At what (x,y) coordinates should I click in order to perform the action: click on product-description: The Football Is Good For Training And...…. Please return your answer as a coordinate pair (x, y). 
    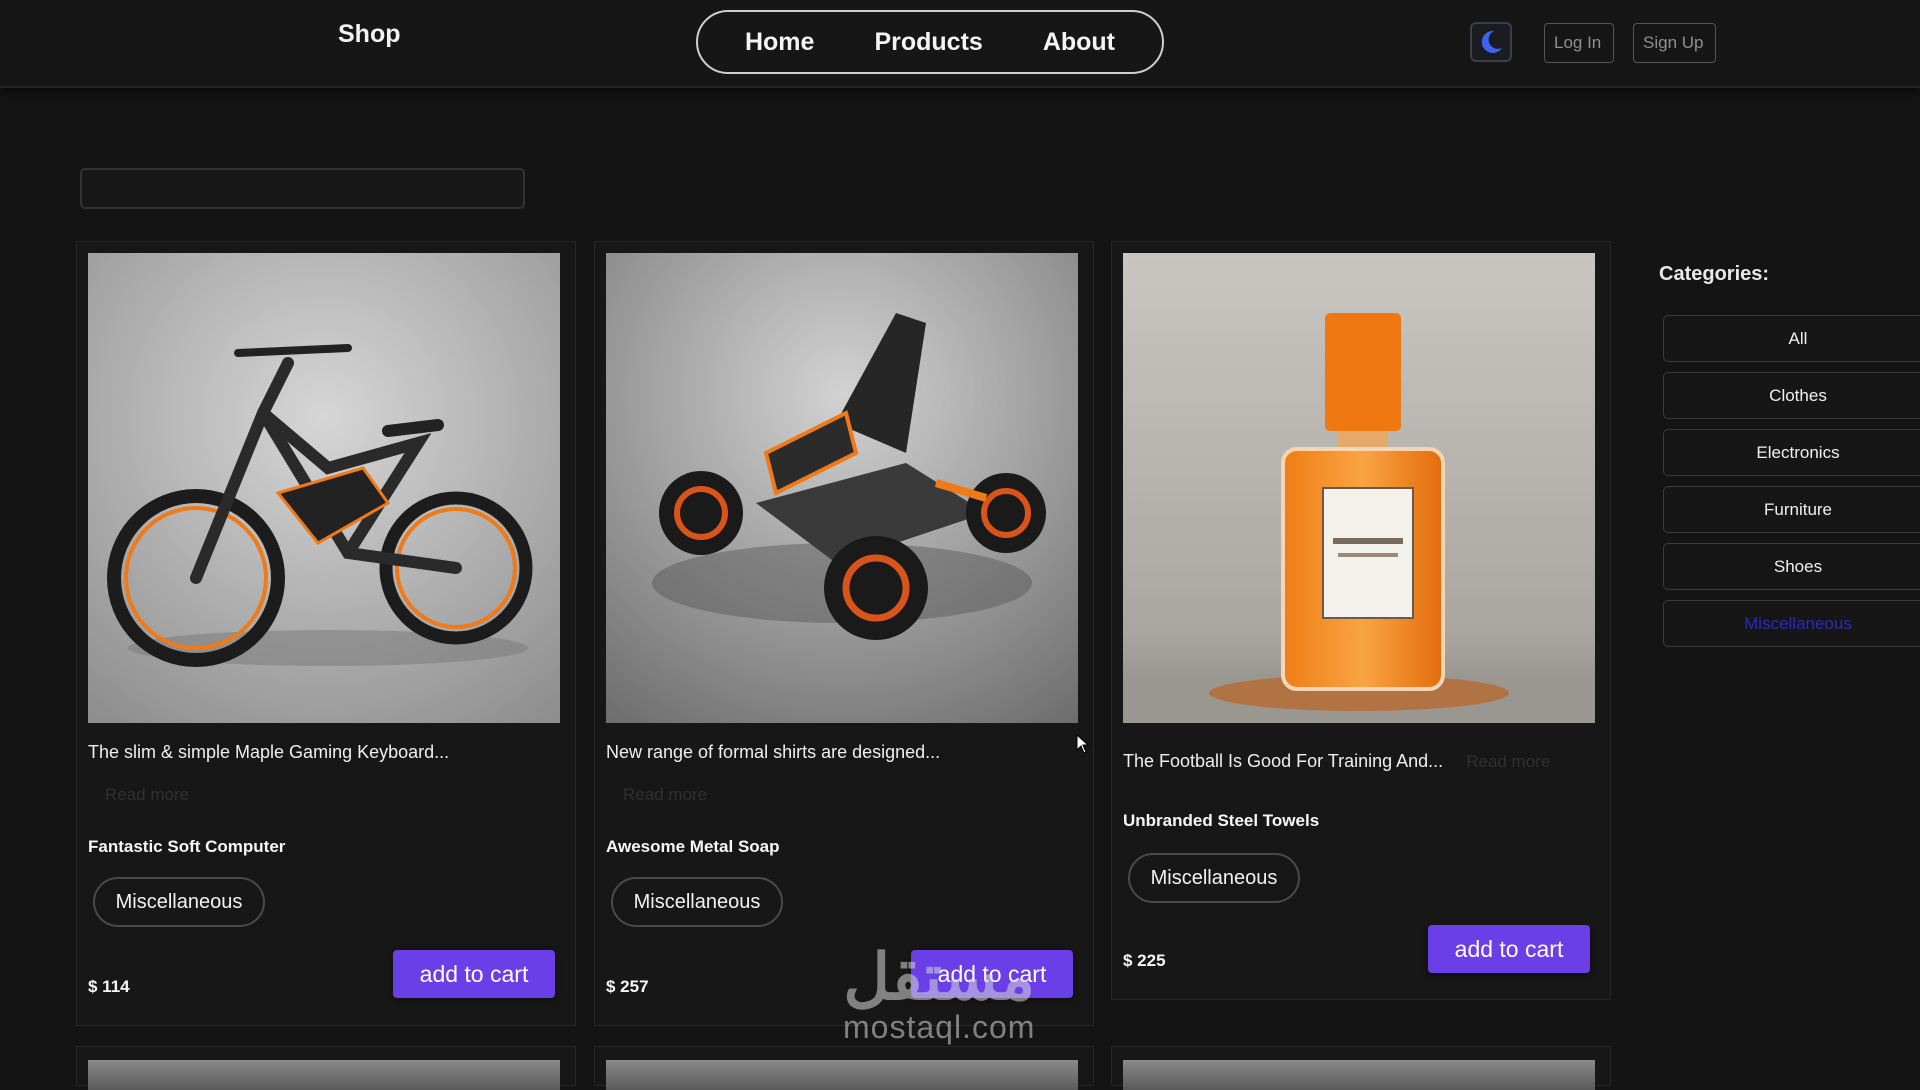
    Looking at the image, I should click on (1337, 761).